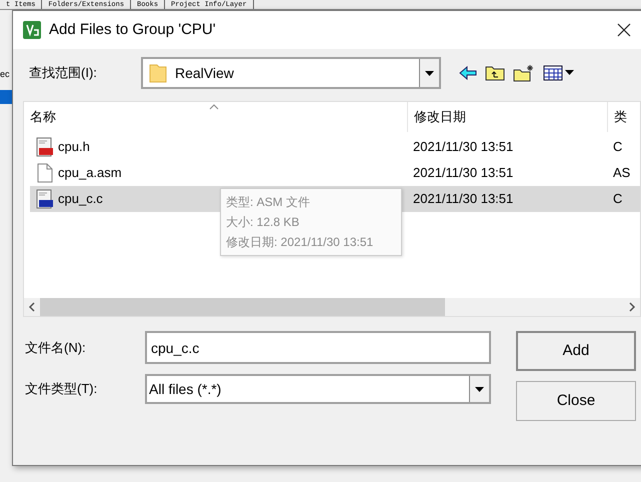  What do you see at coordinates (74, 147) in the screenshot?
I see `file-name: cpu.h` at bounding box center [74, 147].